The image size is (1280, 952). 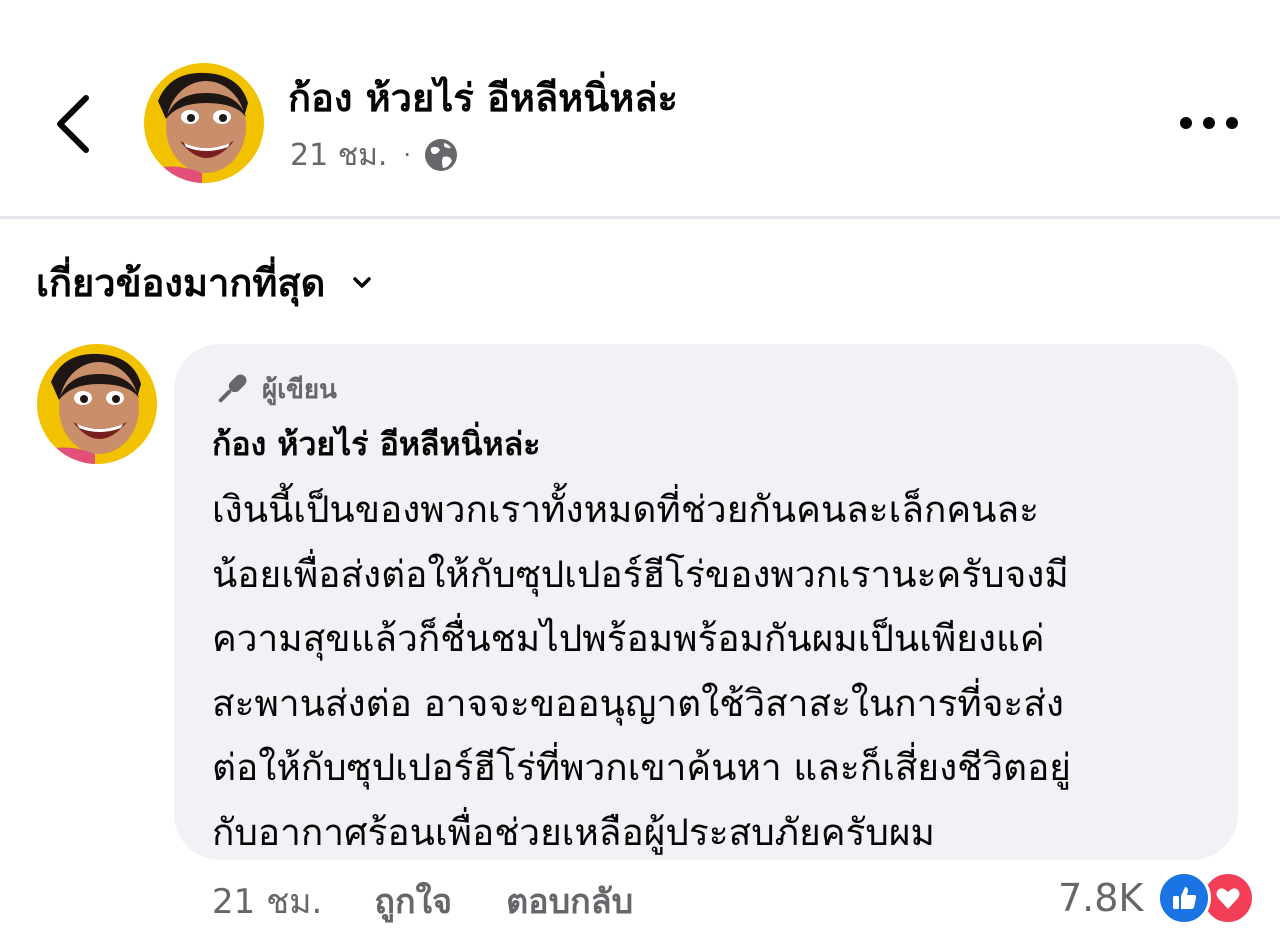 I want to click on comment-actions: 21 ชม. ถูกใจ ตอบกลับ, so click(x=422, y=901).